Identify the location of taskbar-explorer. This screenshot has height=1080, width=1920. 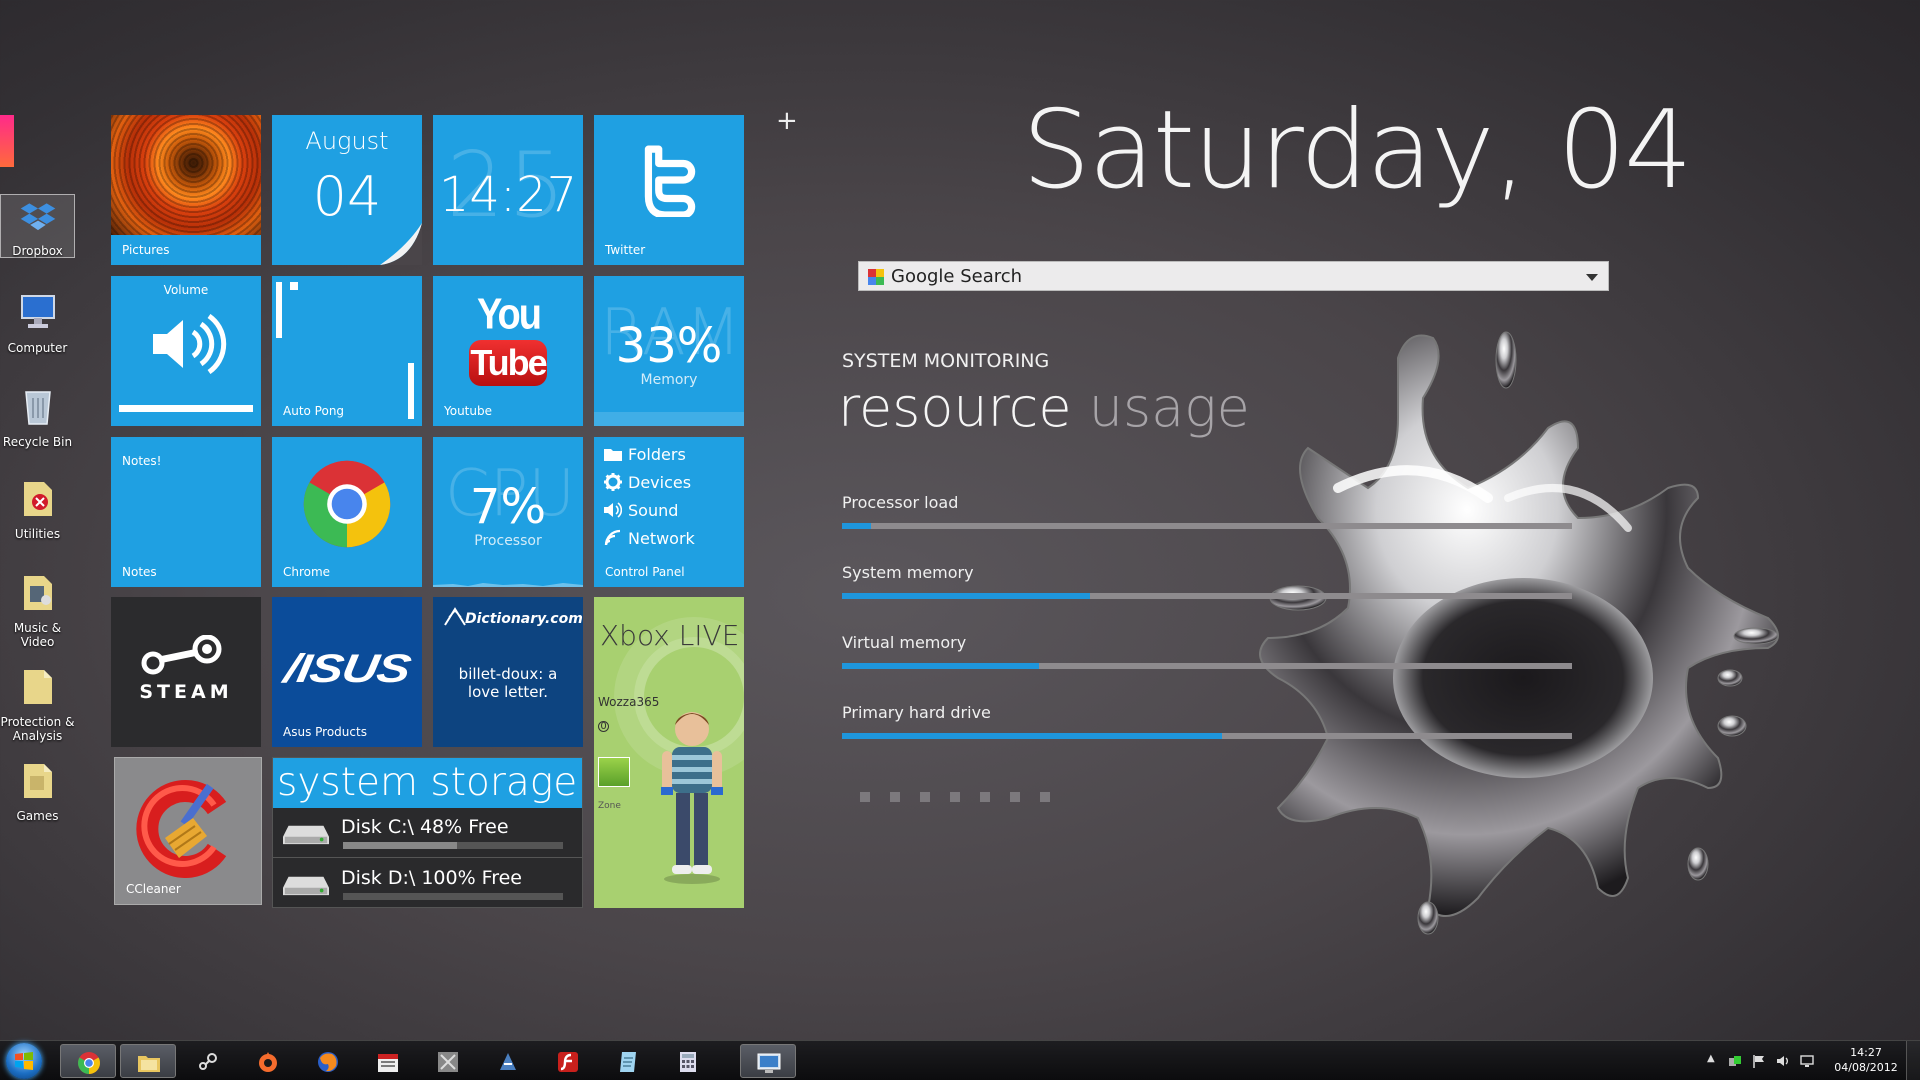
(148, 1061).